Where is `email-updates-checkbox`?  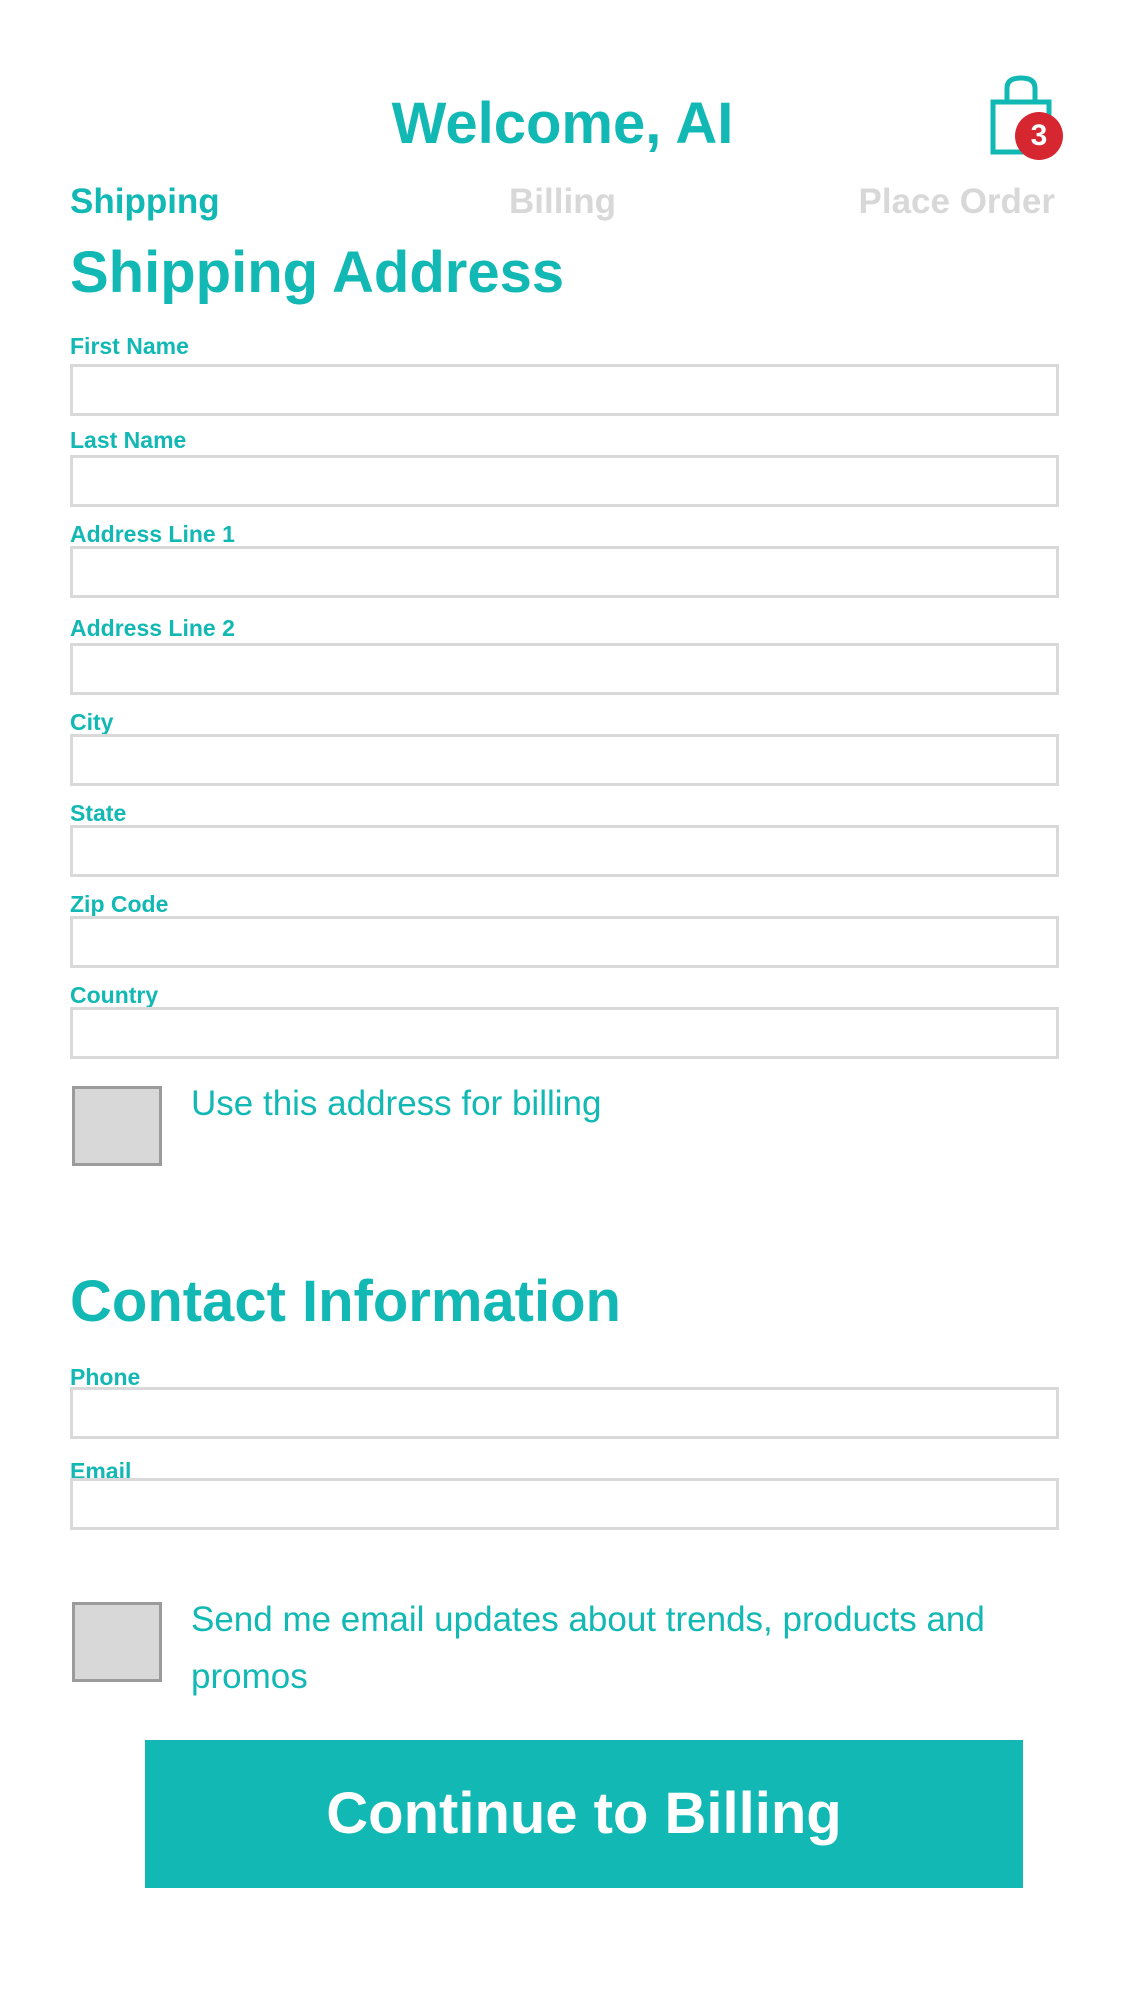
email-updates-checkbox is located at coordinates (117, 1642).